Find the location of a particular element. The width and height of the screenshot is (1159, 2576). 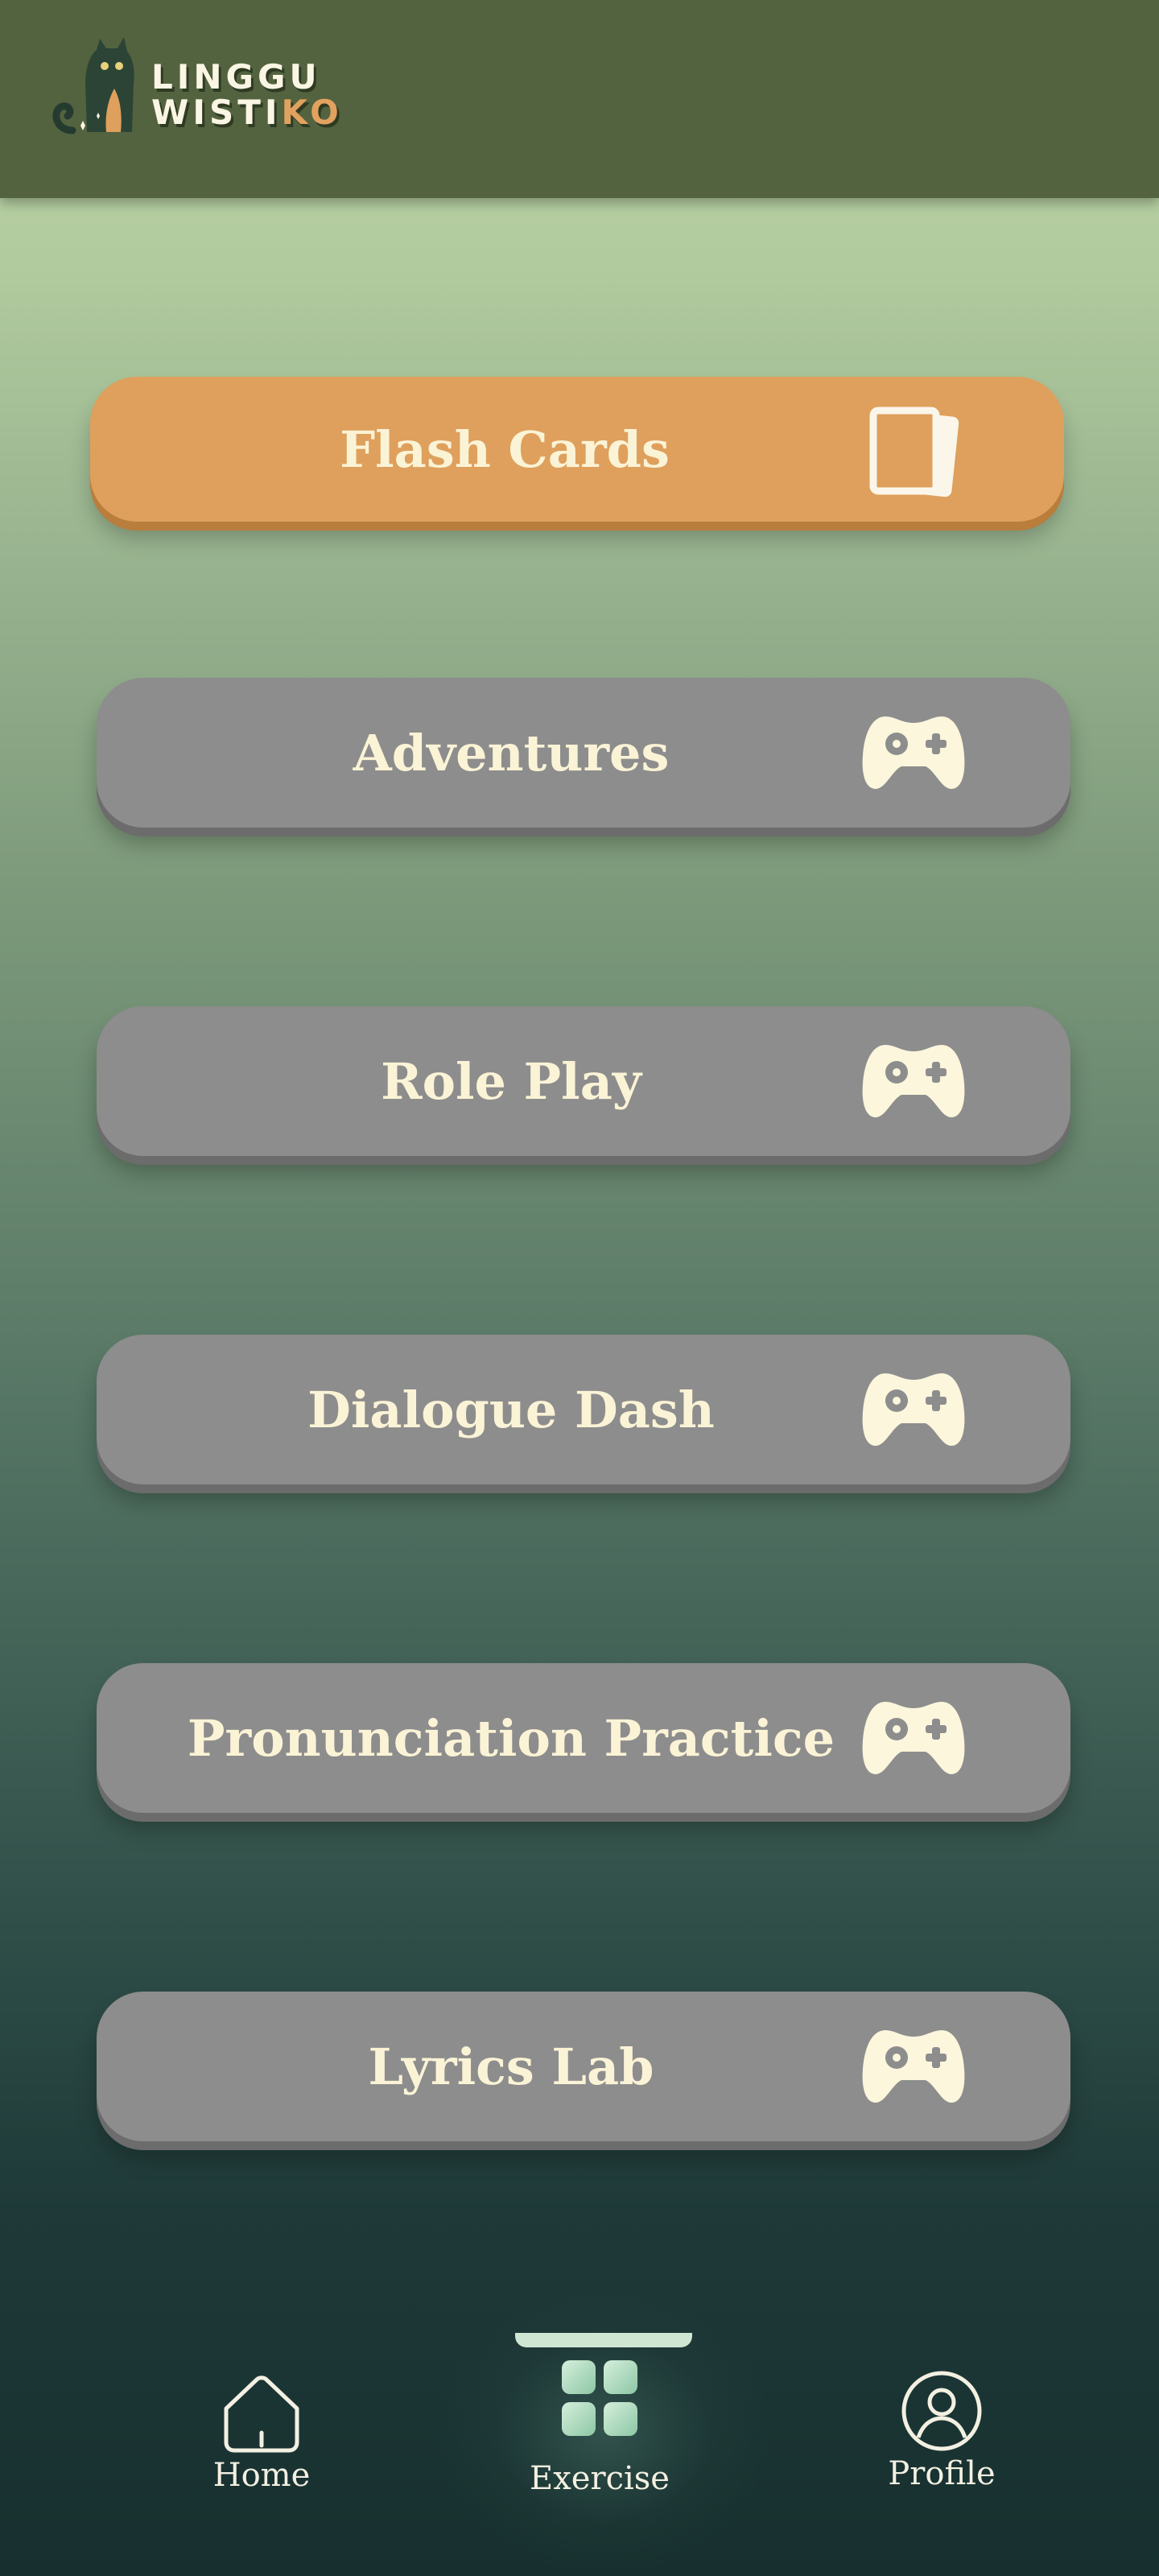

cards-icon is located at coordinates (914, 452).